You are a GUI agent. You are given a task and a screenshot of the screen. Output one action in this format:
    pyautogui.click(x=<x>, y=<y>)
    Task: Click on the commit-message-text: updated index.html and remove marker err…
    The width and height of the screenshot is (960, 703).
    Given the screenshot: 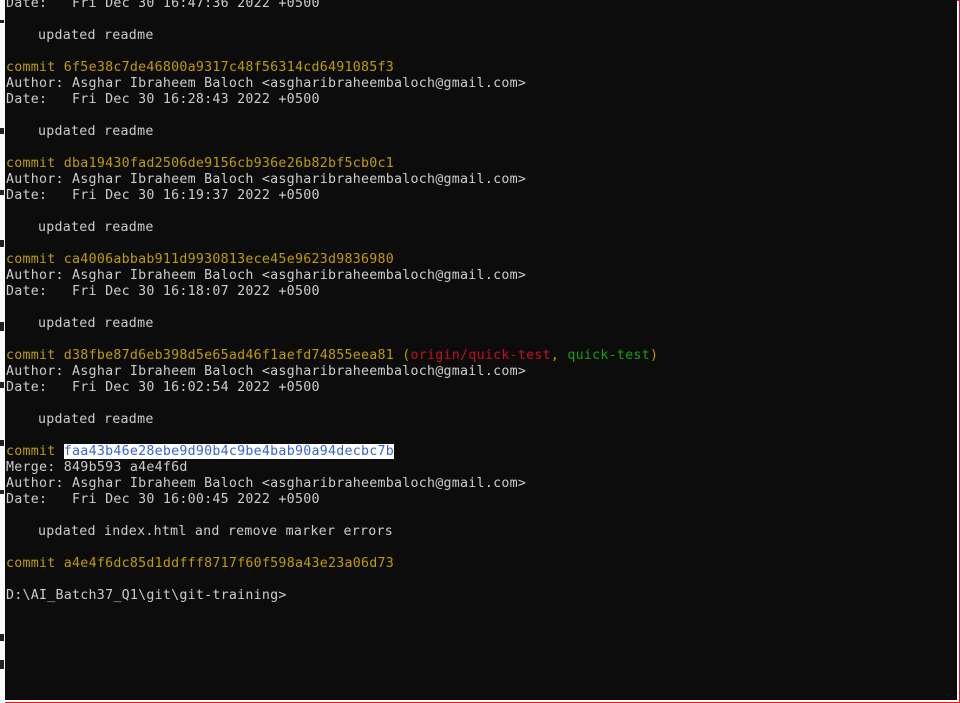 What is the action you would take?
    pyautogui.click(x=215, y=531)
    